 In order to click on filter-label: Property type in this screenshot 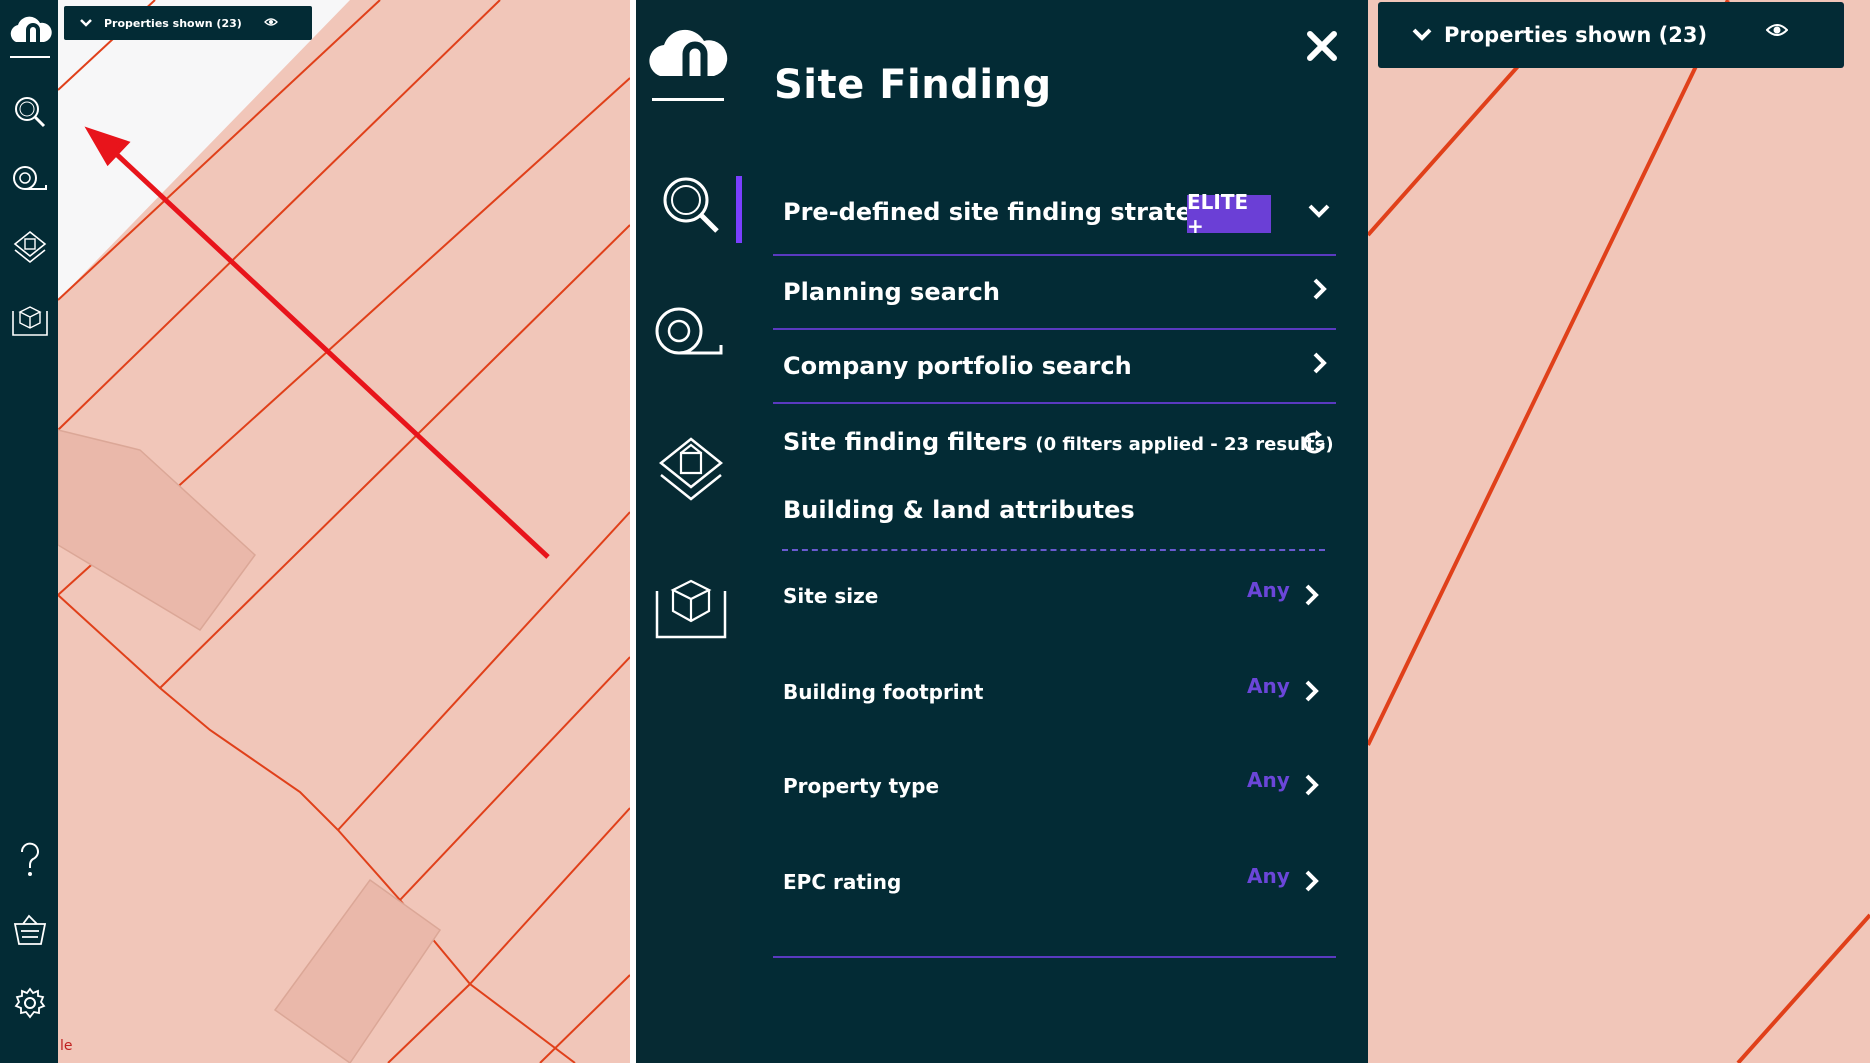, I will do `click(861, 786)`.